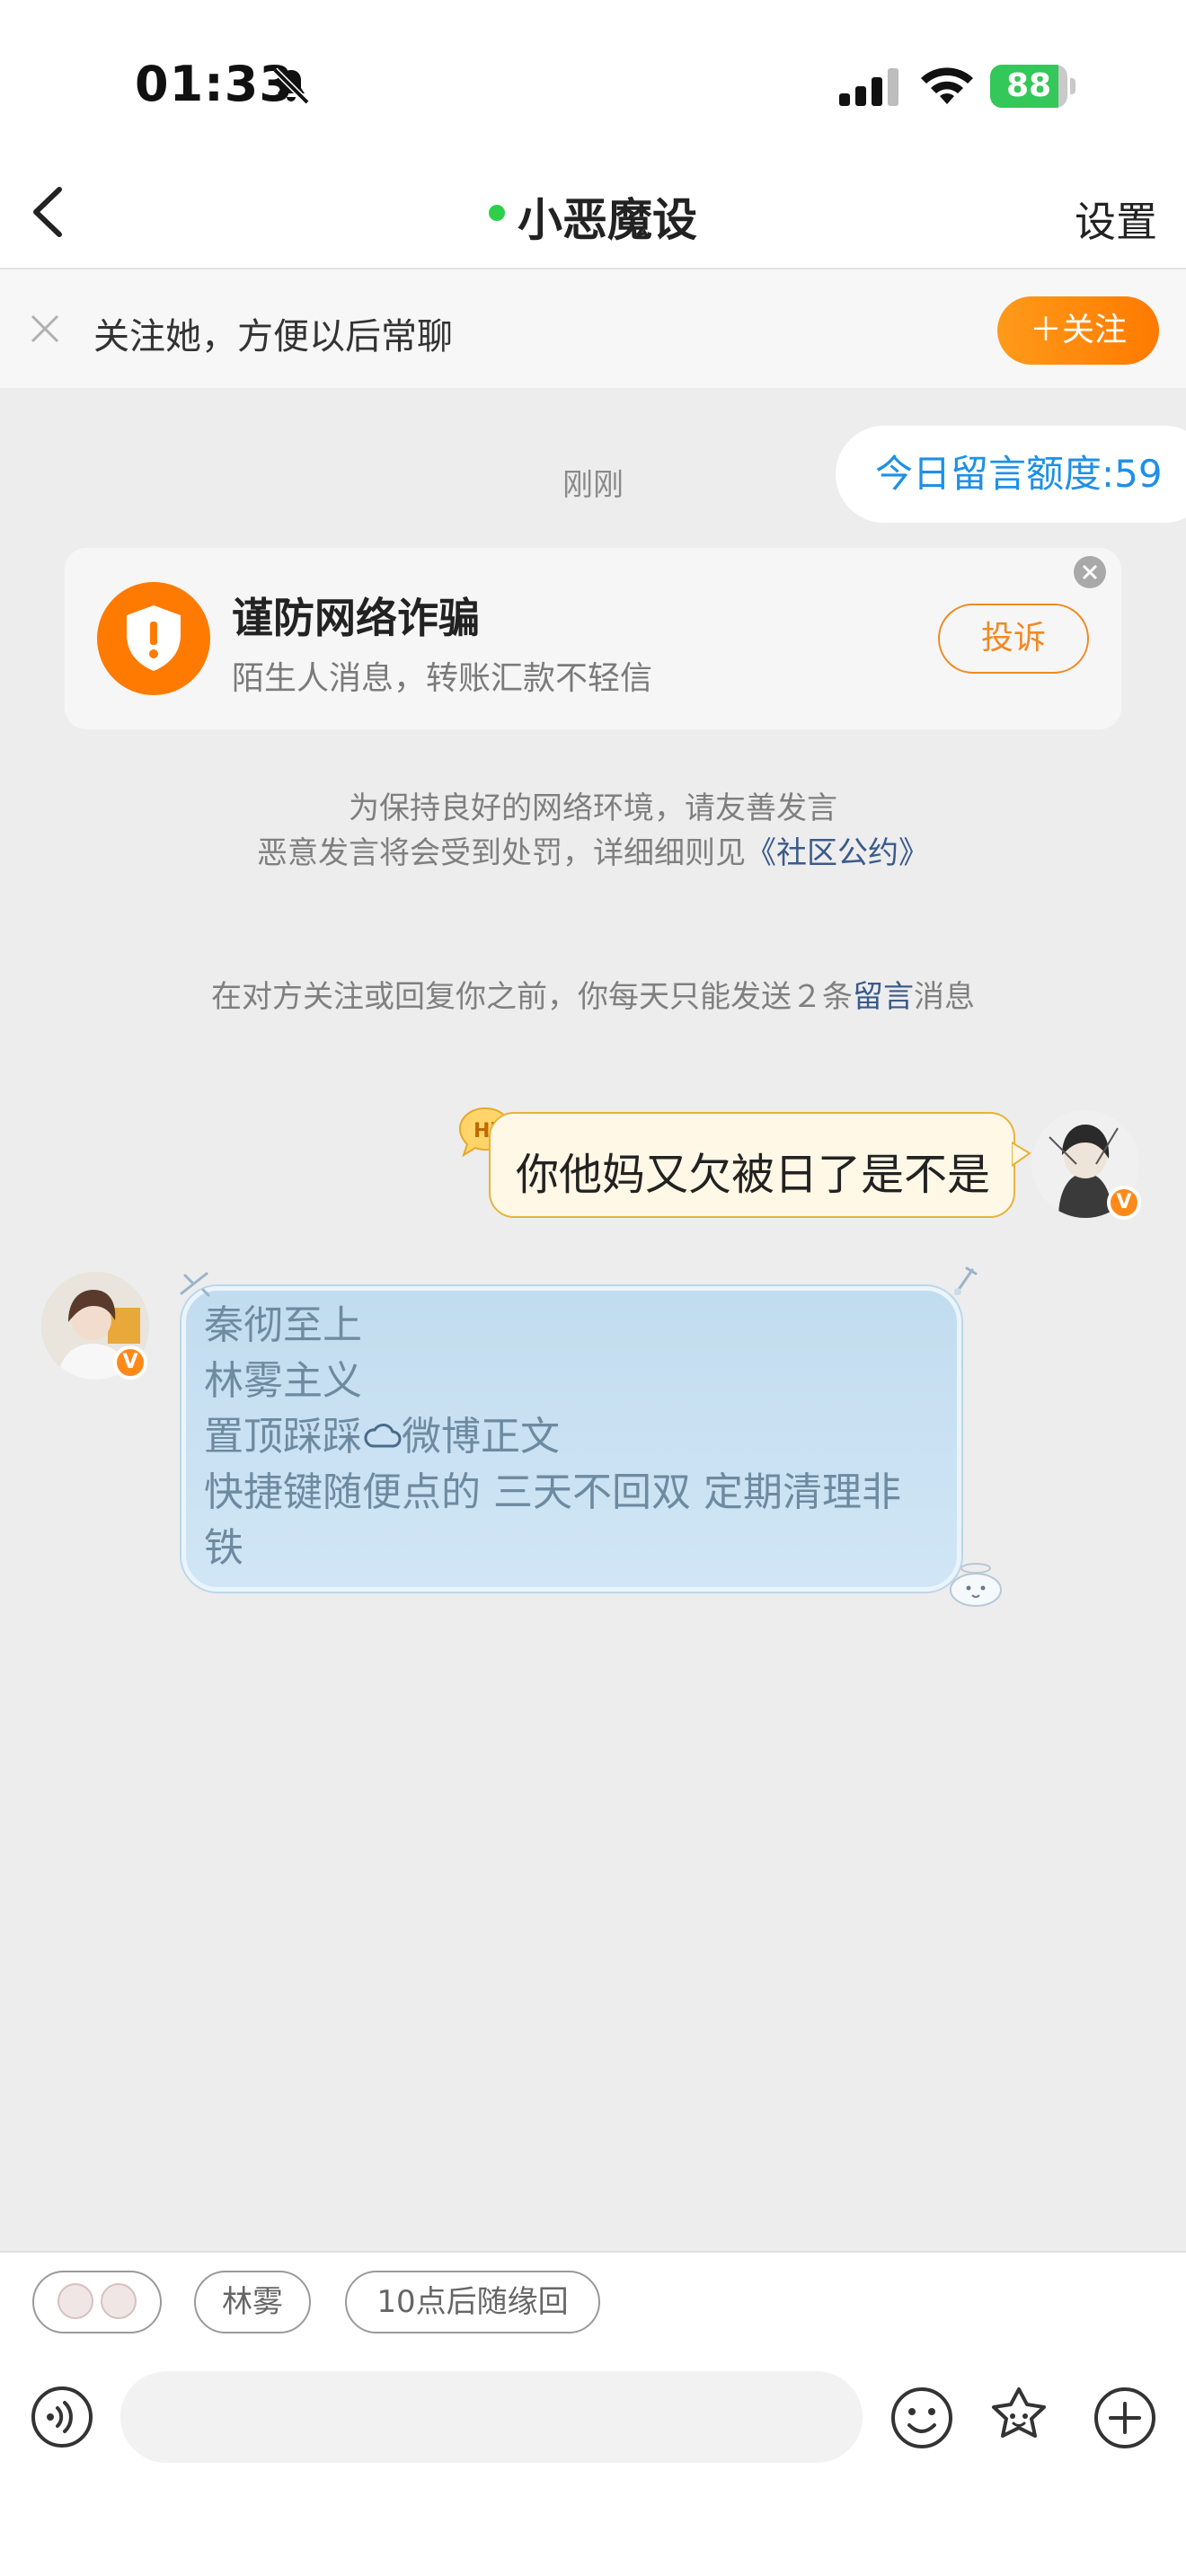  What do you see at coordinates (62, 2417) in the screenshot?
I see `voice-input-icon` at bounding box center [62, 2417].